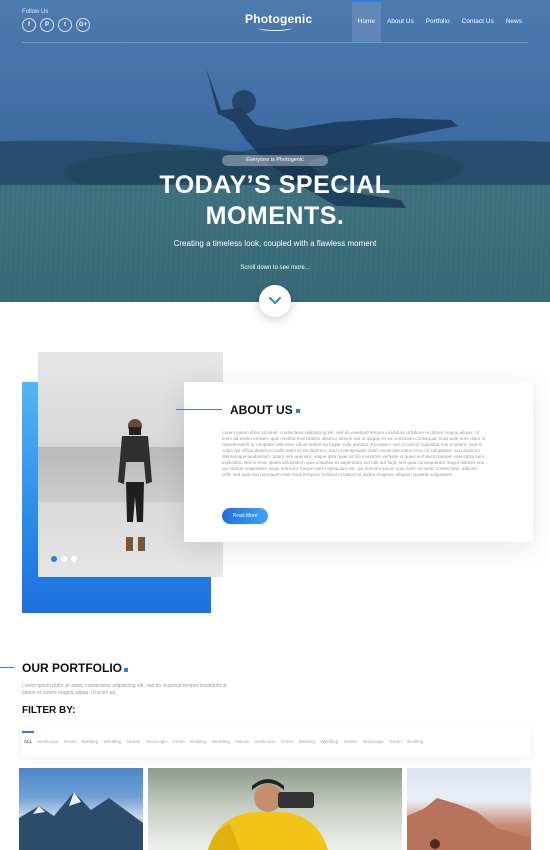 The width and height of the screenshot is (550, 850). What do you see at coordinates (245, 516) in the screenshot?
I see `read-more-button: Read More` at bounding box center [245, 516].